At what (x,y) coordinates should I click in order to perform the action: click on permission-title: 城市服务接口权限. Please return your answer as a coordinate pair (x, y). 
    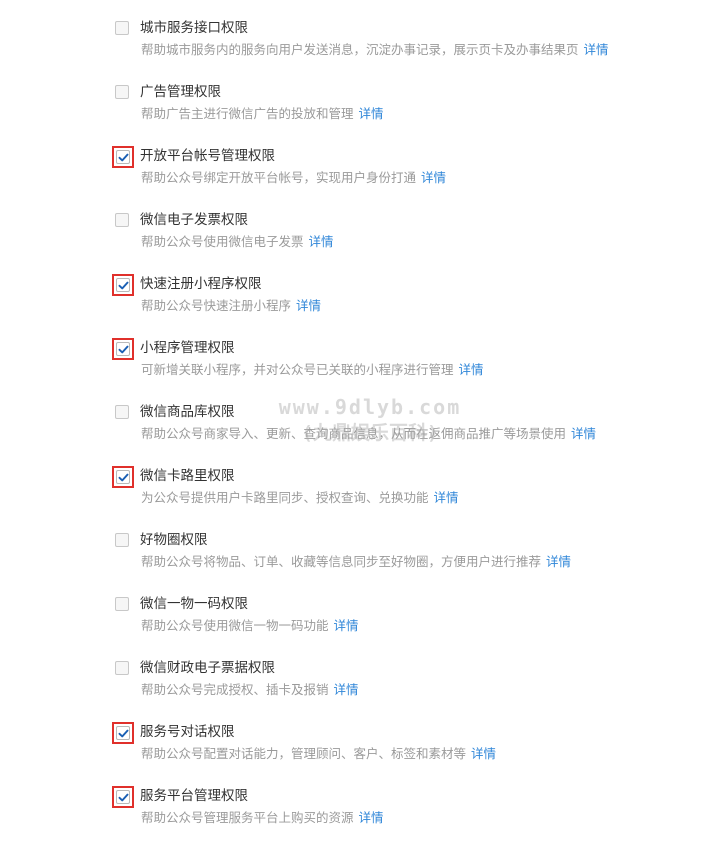
    Looking at the image, I should click on (194, 28).